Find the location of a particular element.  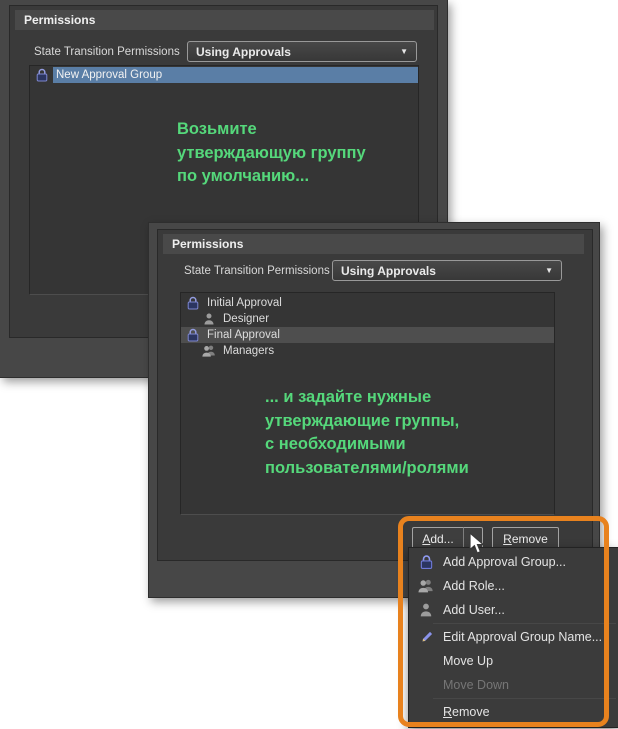

list-item-label: Managers is located at coordinates (249, 351).